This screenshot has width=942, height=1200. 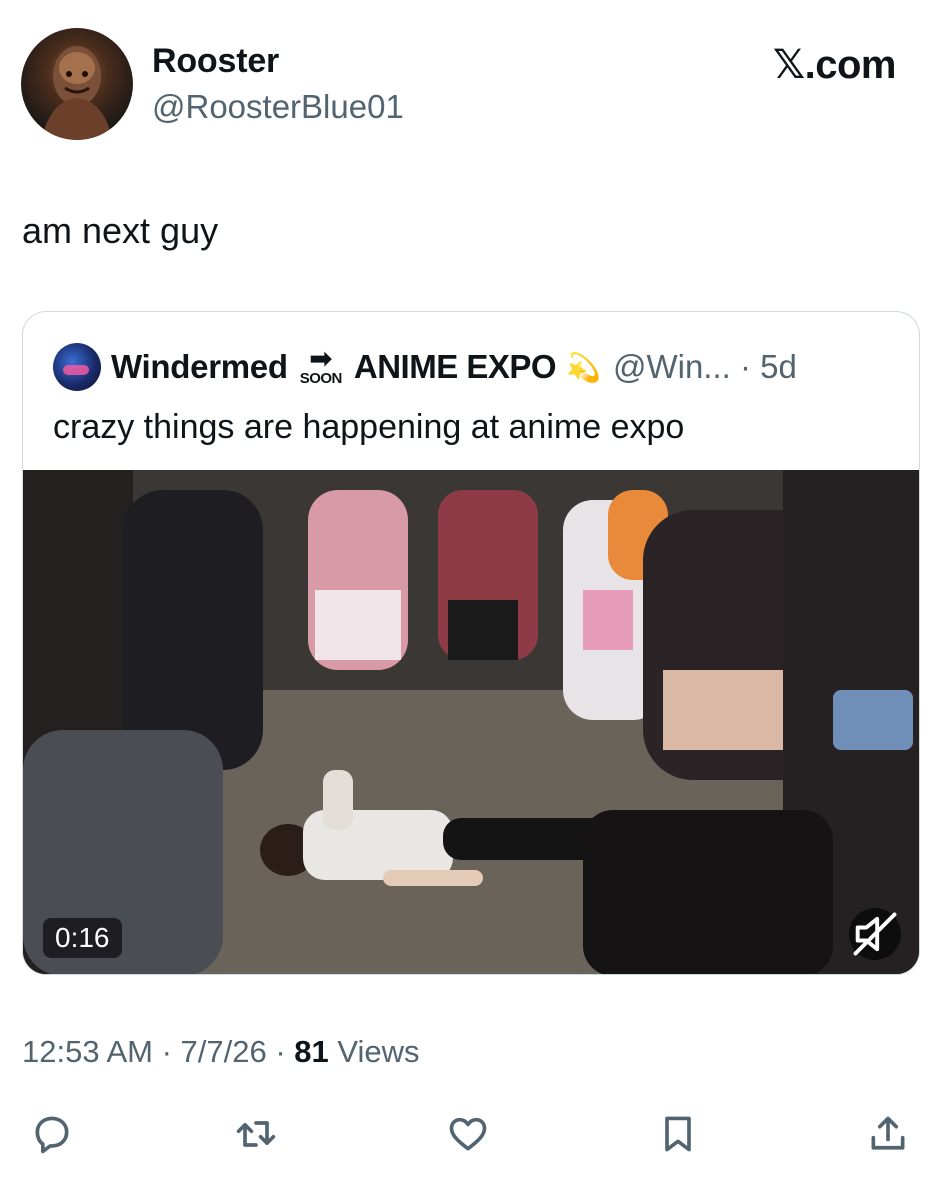 I want to click on action-bar, so click(x=471, y=1134).